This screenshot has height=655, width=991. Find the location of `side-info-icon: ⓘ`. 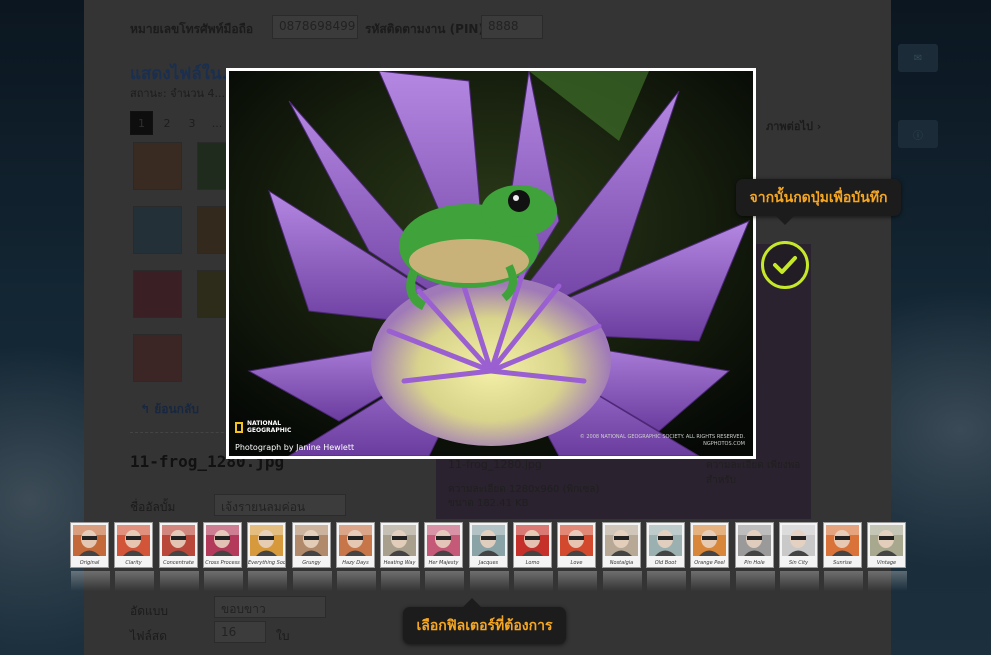

side-info-icon: ⓘ is located at coordinates (918, 134).